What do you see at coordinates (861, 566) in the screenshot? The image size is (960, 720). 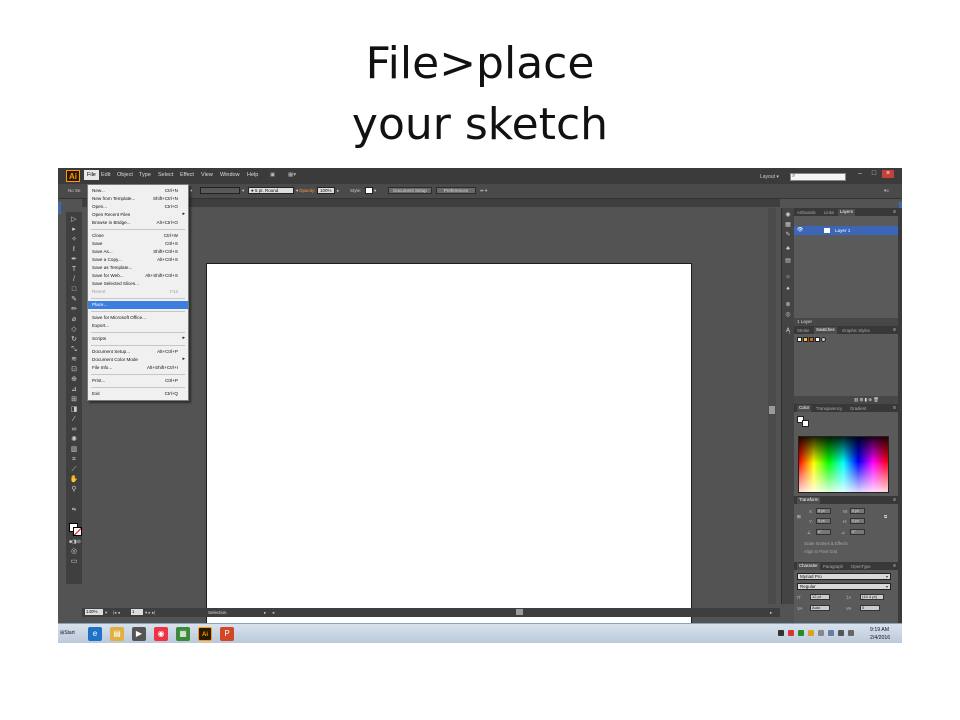 I see `tab-opentype: OpenType` at bounding box center [861, 566].